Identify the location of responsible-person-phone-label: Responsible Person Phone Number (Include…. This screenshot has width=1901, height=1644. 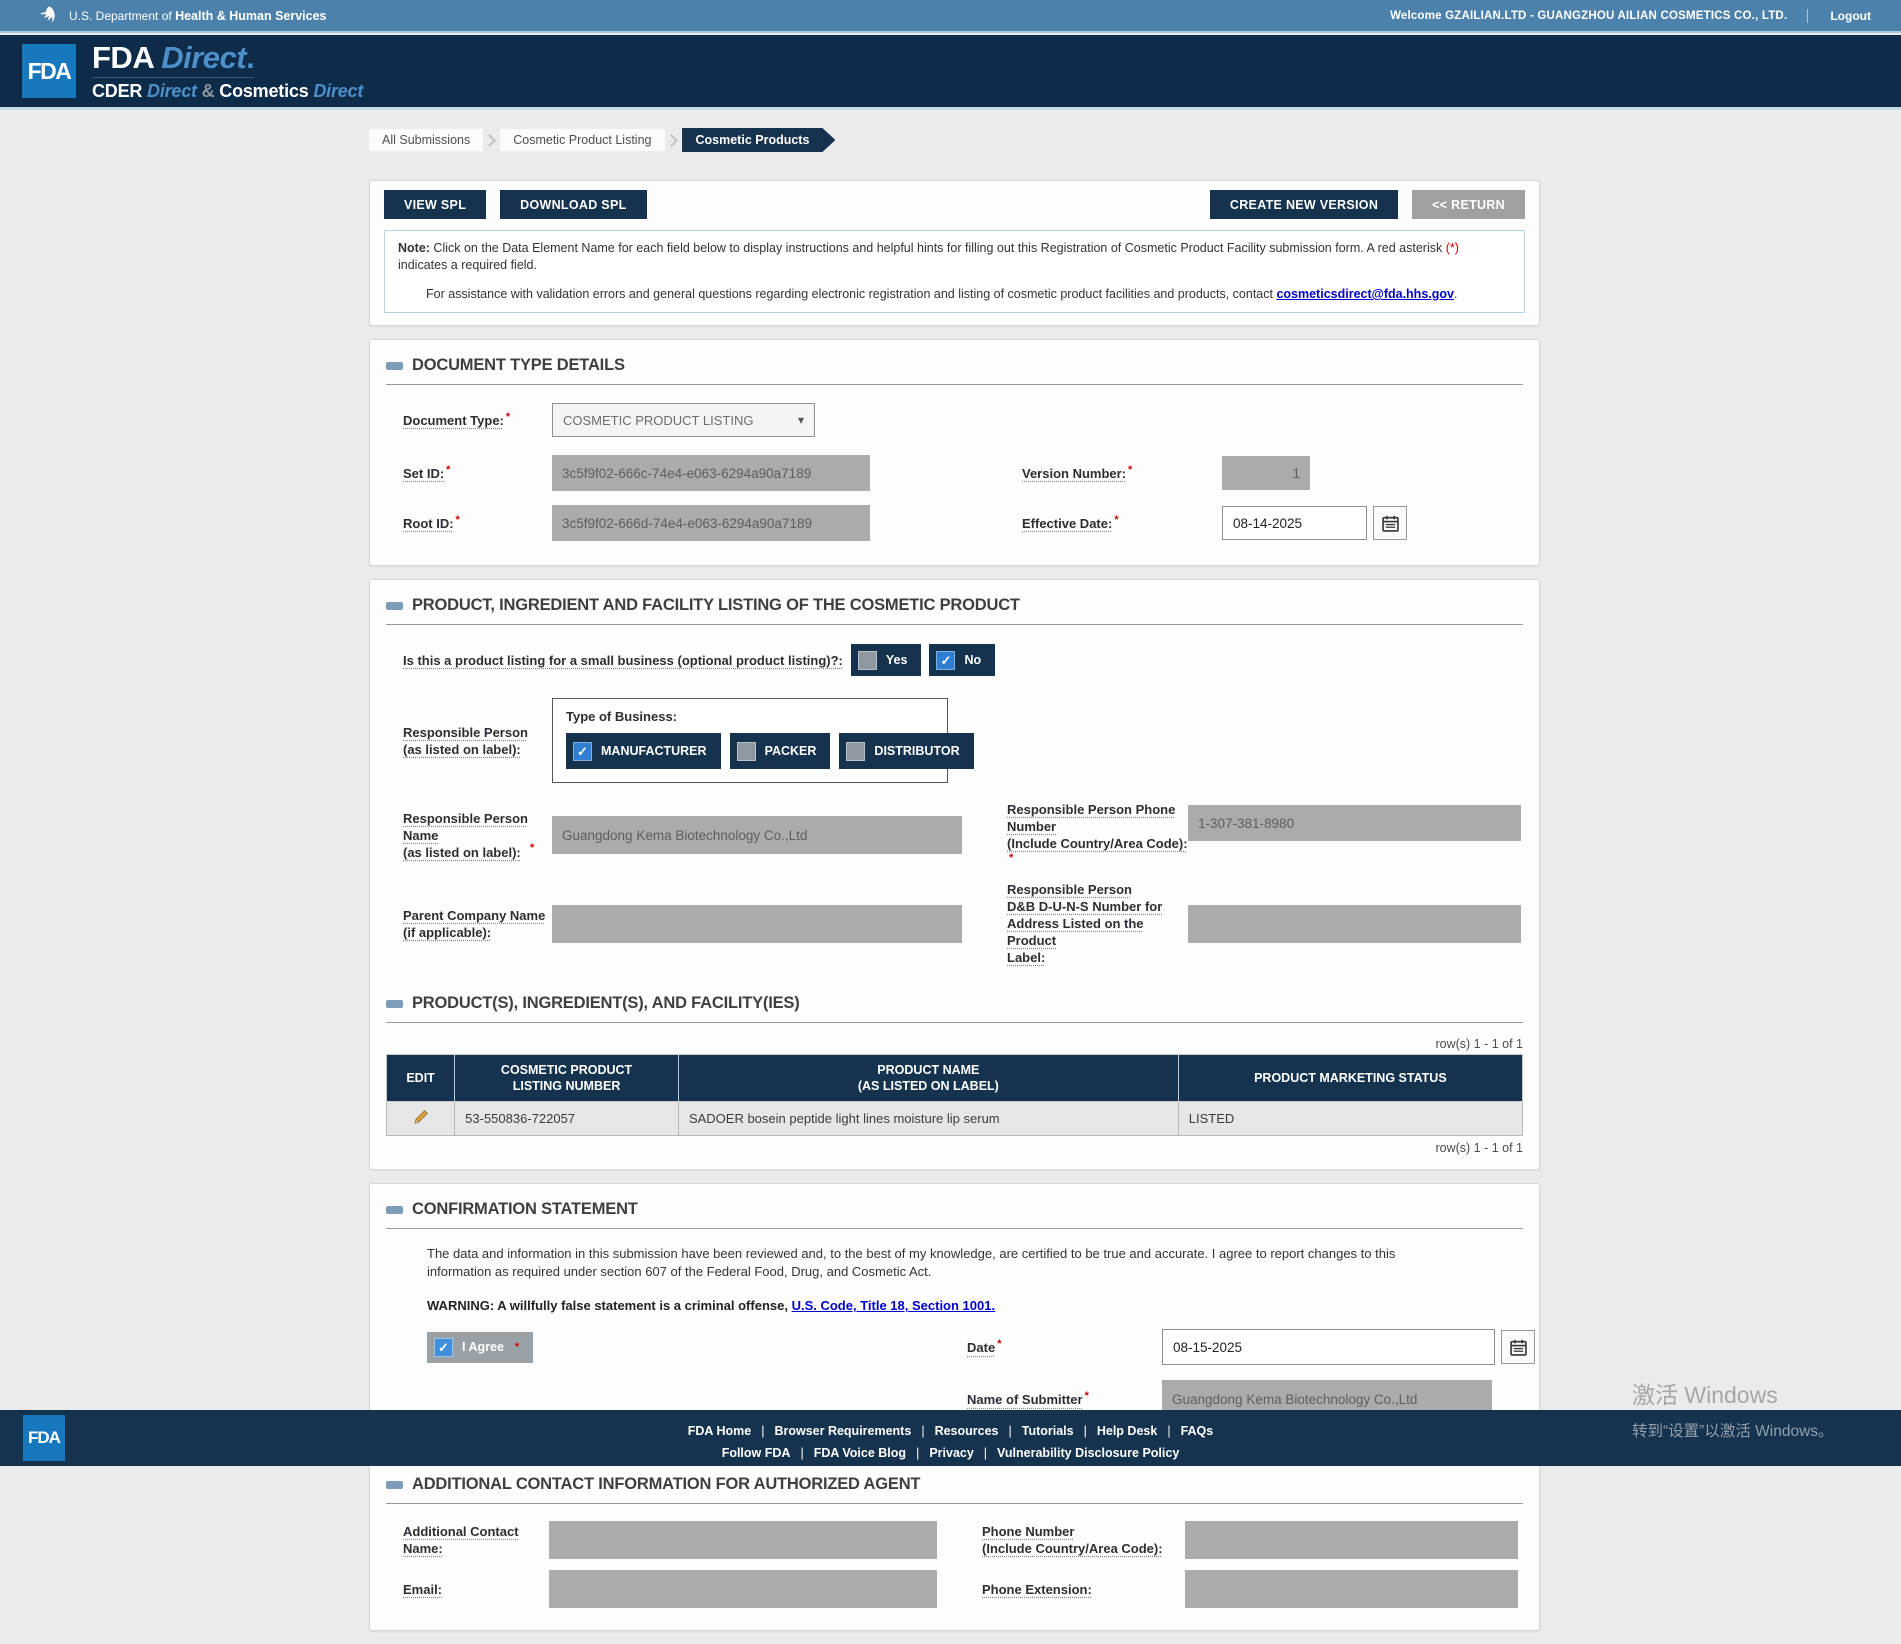
(1097, 826).